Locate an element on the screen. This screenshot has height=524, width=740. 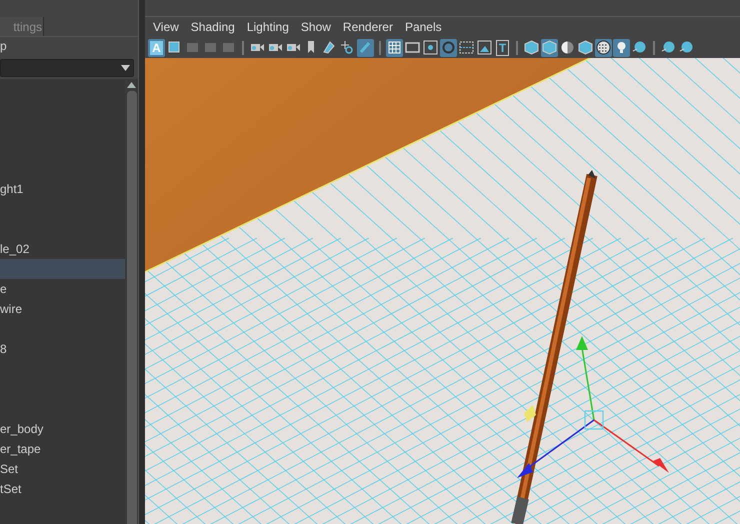
ring-button is located at coordinates (448, 47).